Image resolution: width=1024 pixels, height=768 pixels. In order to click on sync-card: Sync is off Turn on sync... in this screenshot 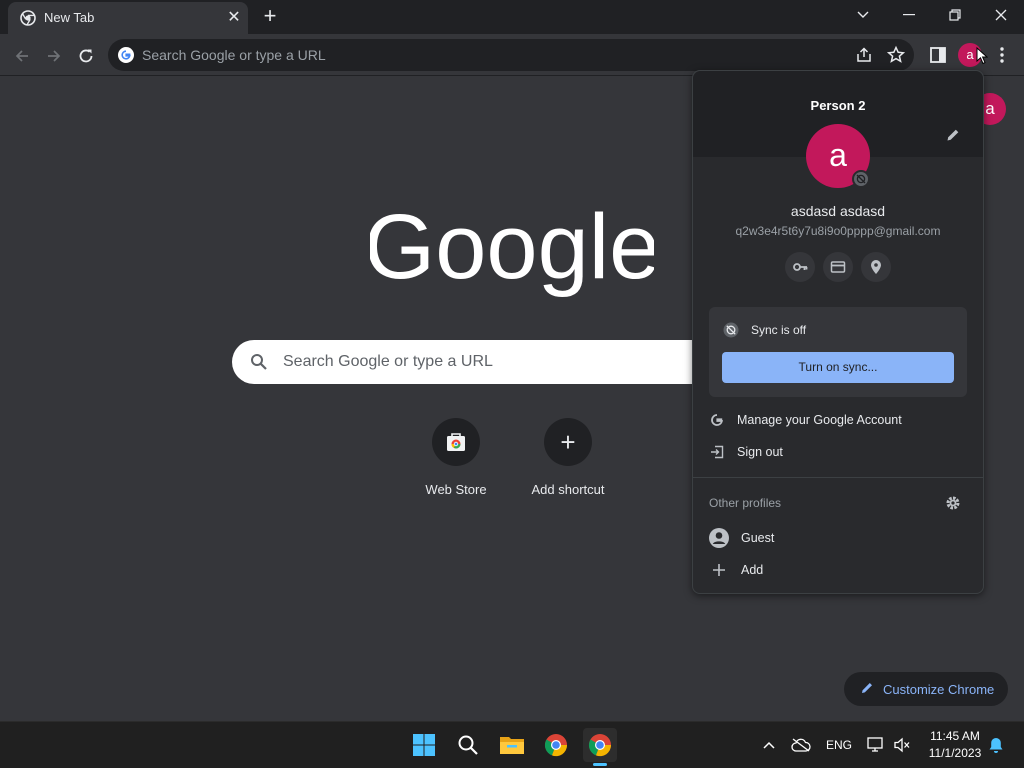, I will do `click(838, 352)`.